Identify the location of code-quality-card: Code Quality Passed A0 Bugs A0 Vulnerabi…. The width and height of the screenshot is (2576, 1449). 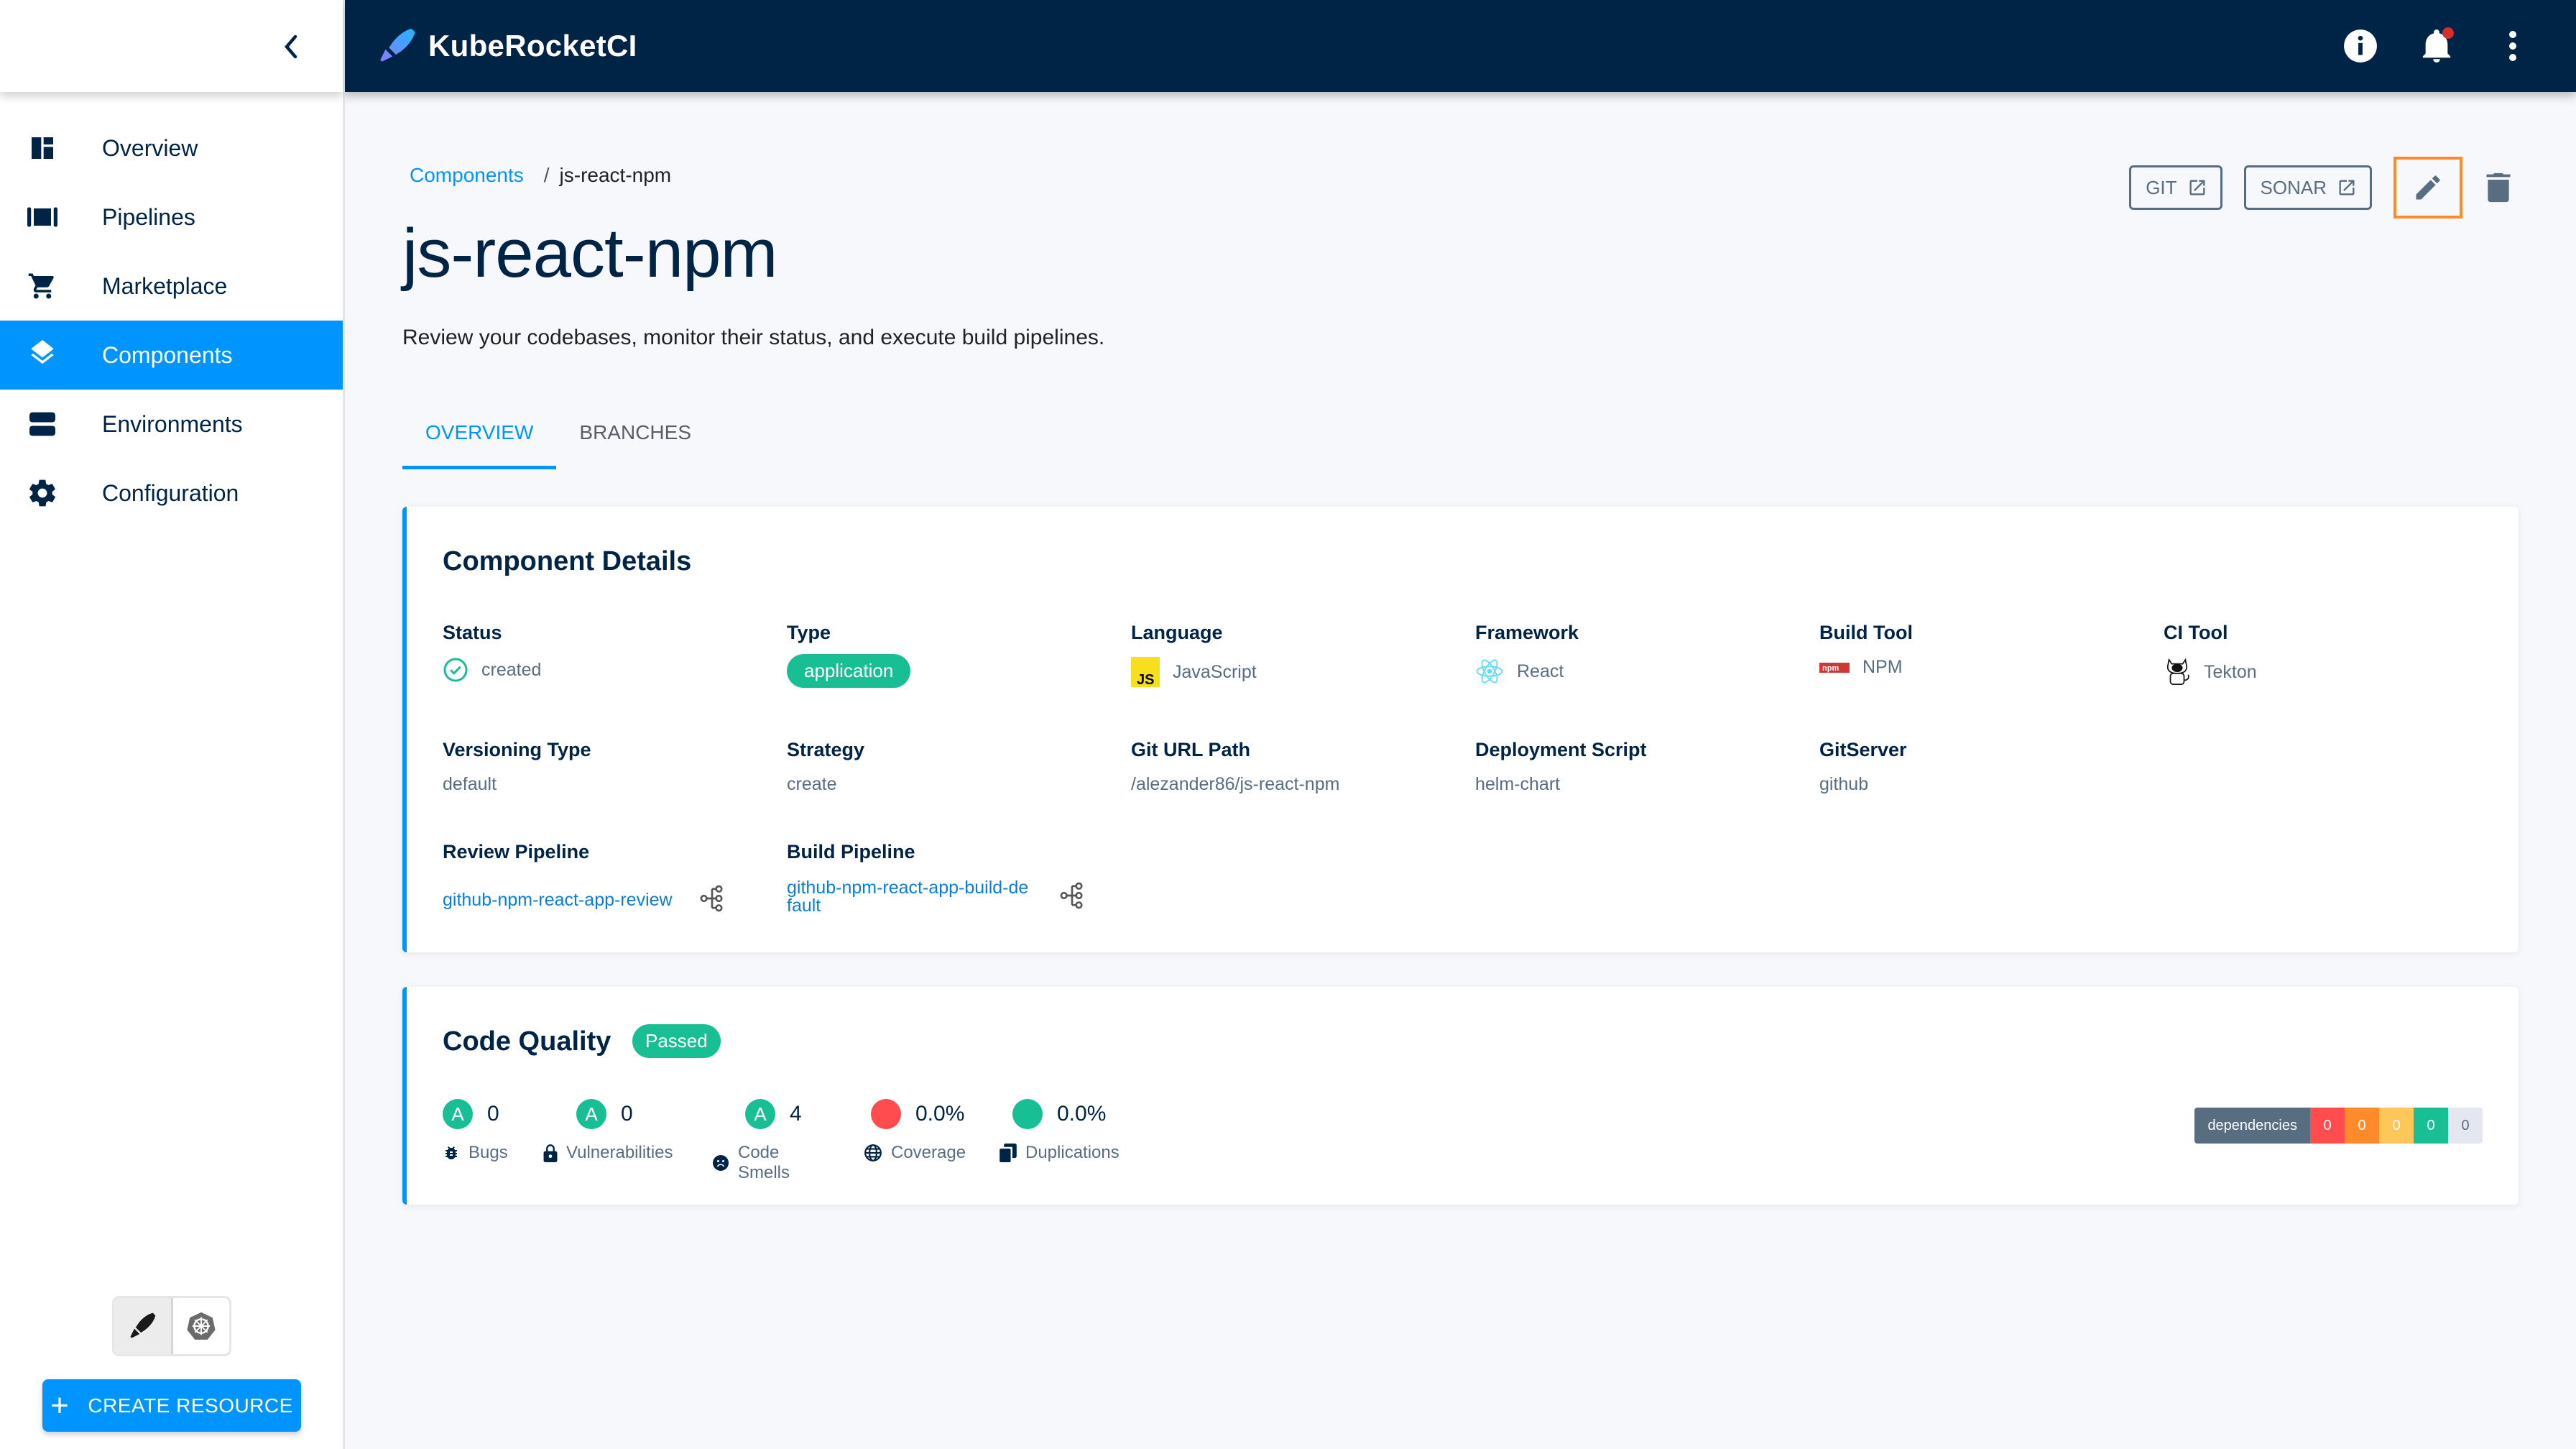
(1461, 1096).